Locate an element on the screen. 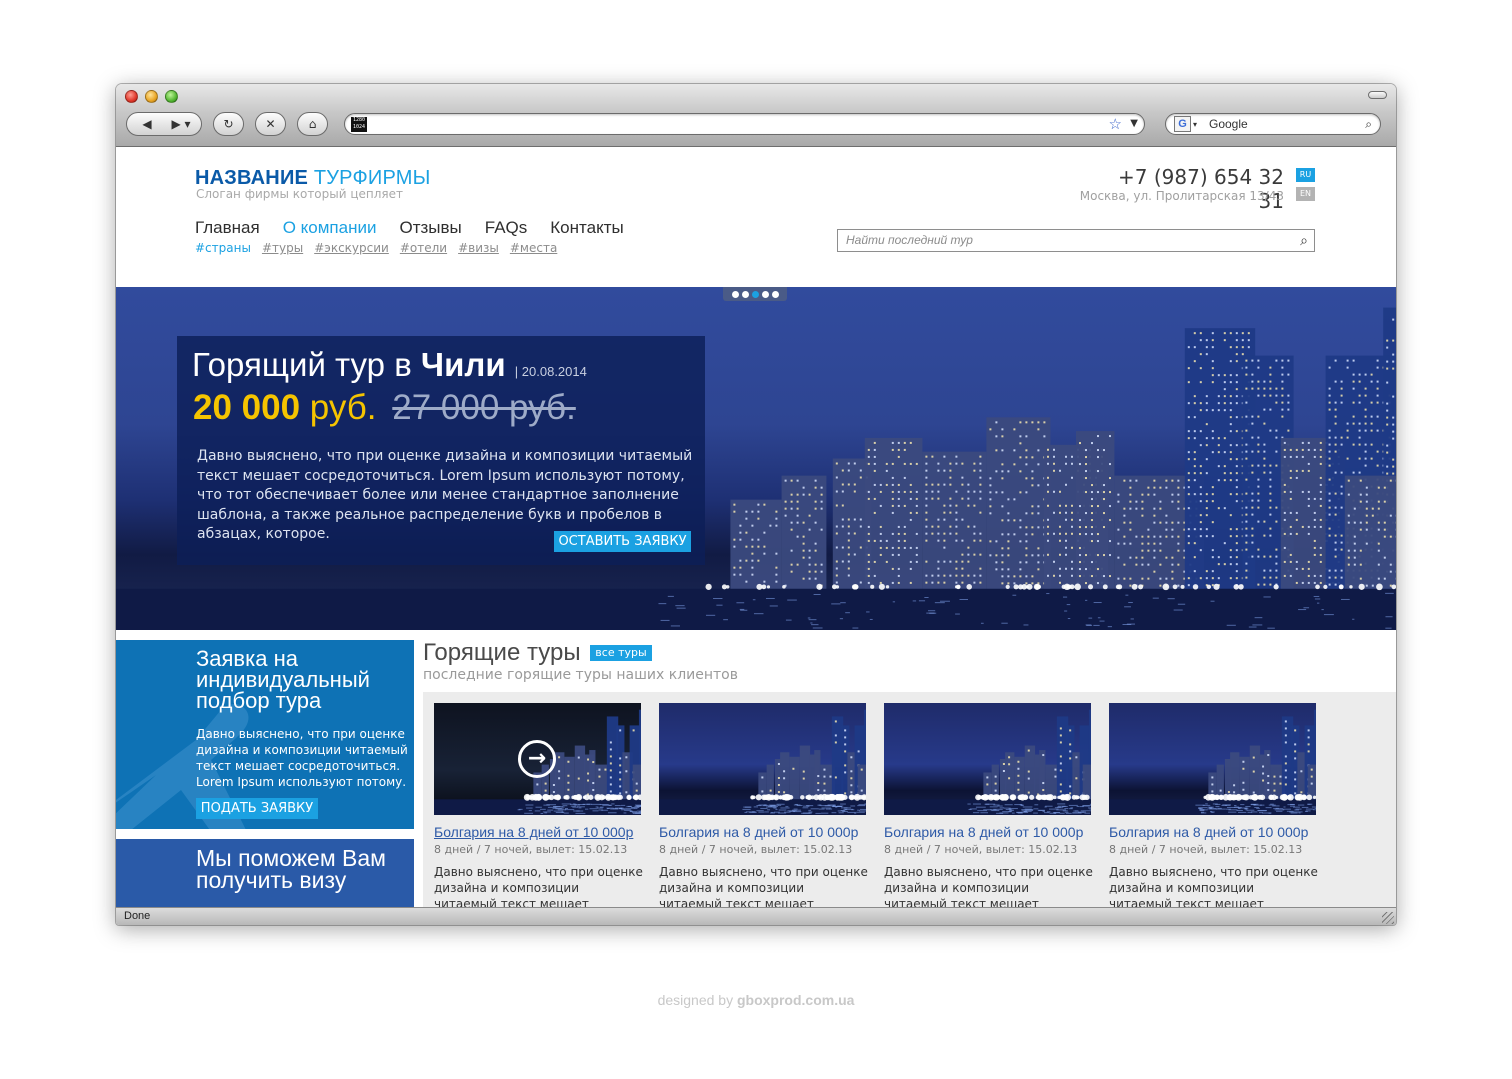  status-text: Done is located at coordinates (137, 916).